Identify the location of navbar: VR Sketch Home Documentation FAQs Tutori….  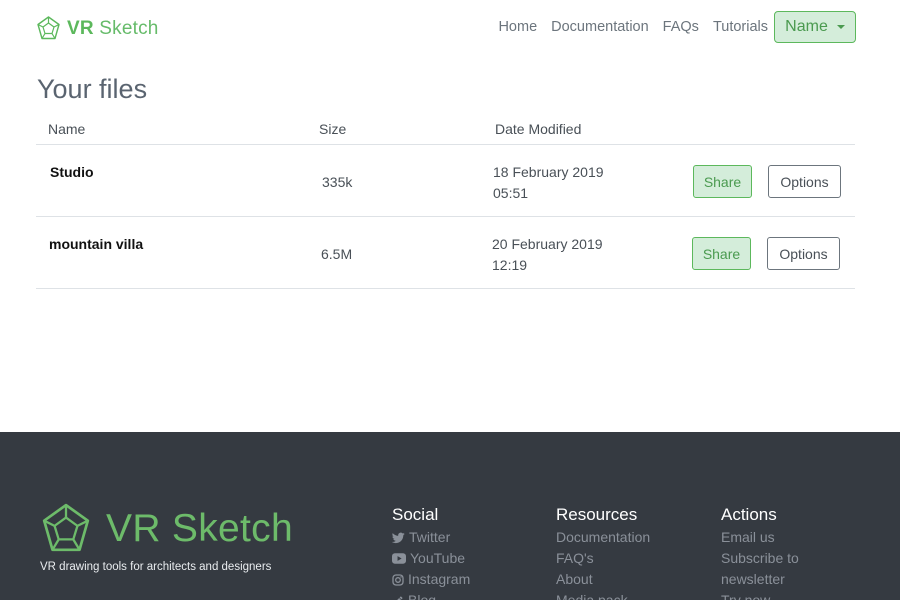
(450, 28).